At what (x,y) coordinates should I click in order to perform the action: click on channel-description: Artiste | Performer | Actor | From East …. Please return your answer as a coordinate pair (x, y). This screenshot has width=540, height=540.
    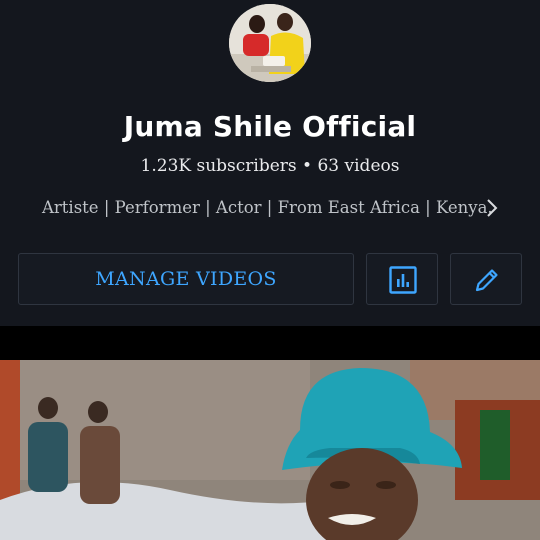
    Looking at the image, I should click on (282, 211).